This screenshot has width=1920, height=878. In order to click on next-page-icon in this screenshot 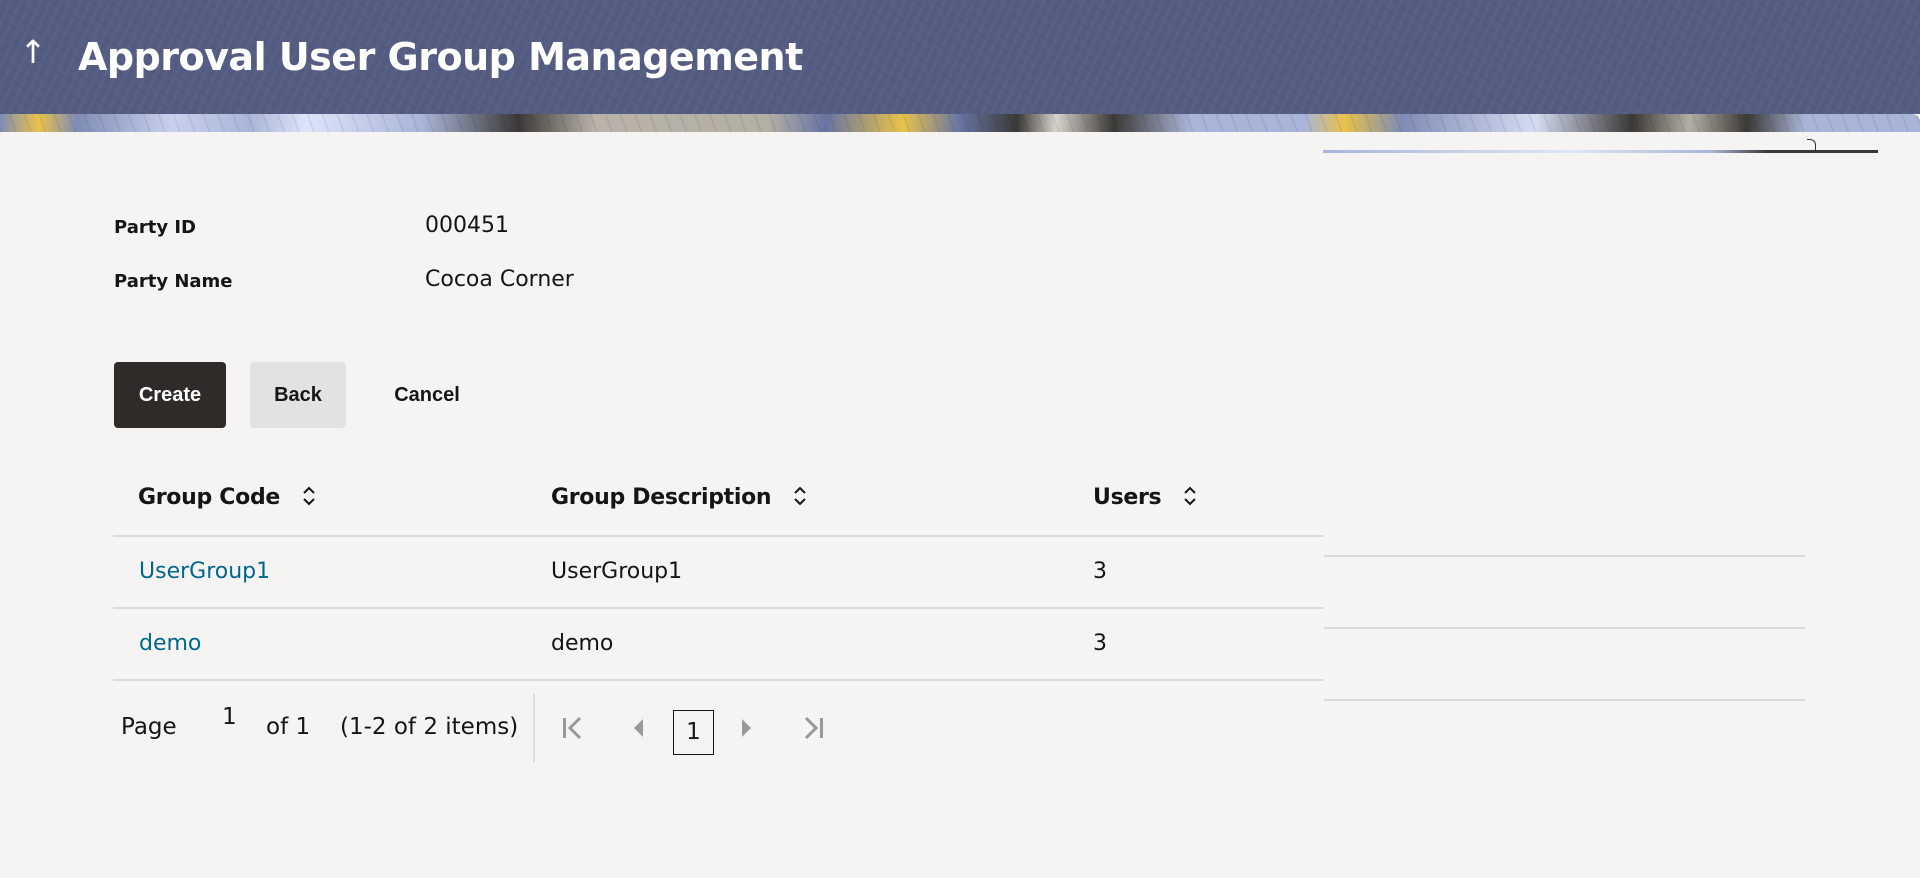, I will do `click(747, 743)`.